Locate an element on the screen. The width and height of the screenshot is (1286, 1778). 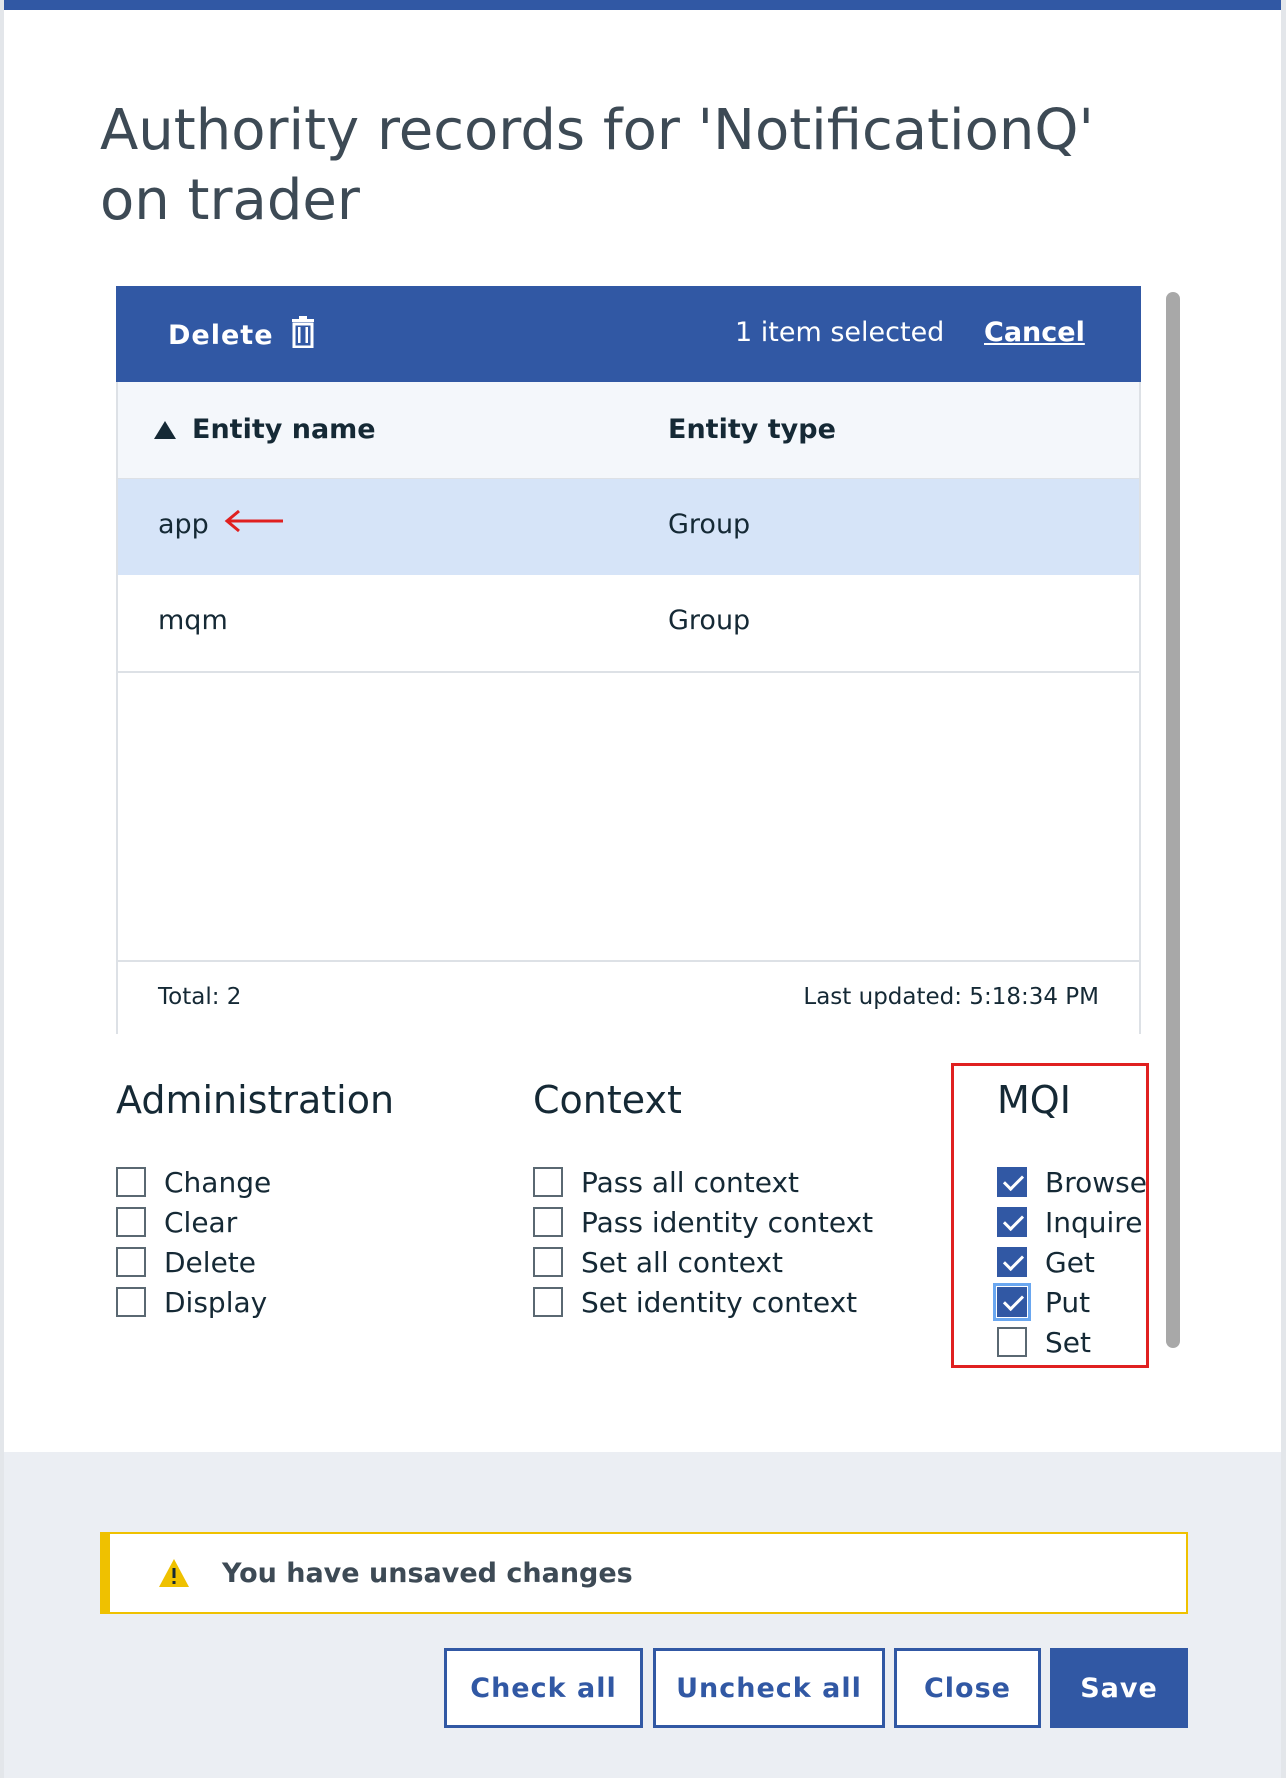
checkbox-delete: Delete is located at coordinates (193, 1262).